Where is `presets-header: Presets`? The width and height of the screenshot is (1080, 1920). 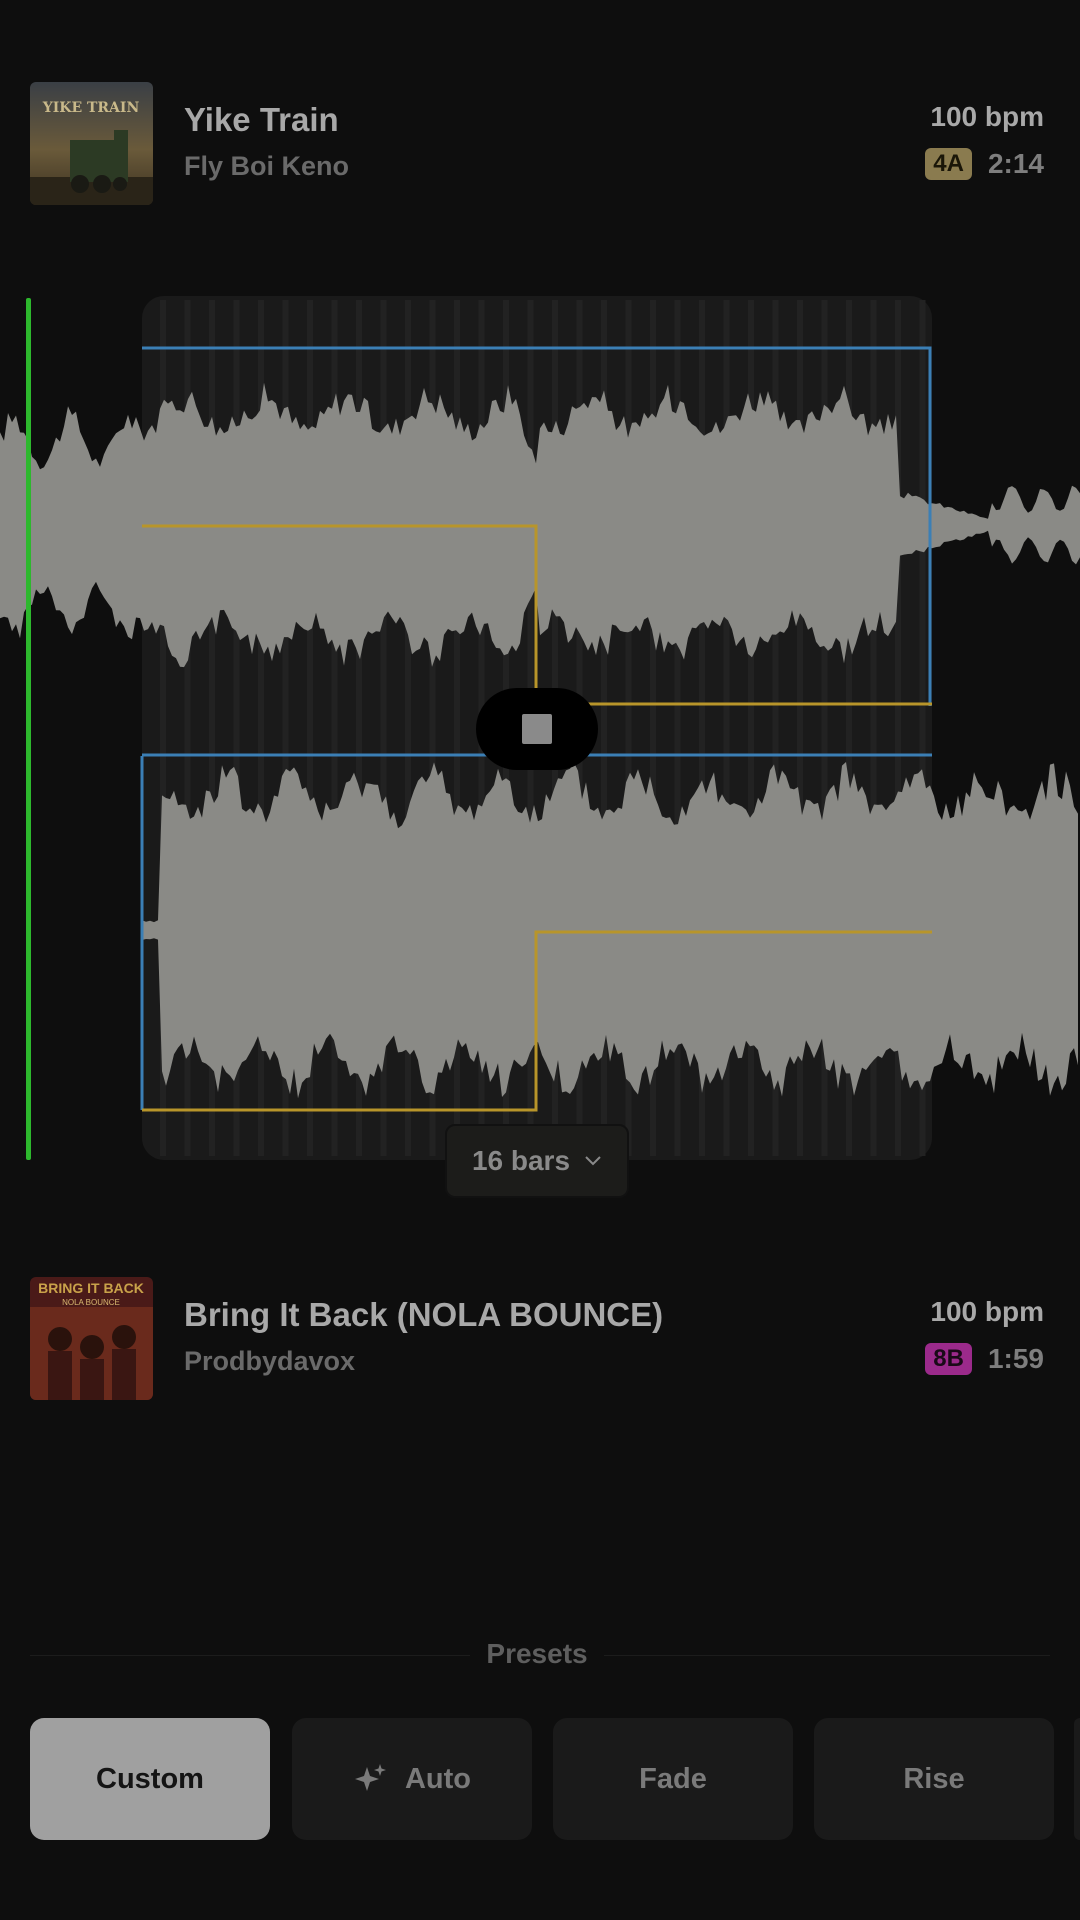
presets-header: Presets is located at coordinates (540, 1655).